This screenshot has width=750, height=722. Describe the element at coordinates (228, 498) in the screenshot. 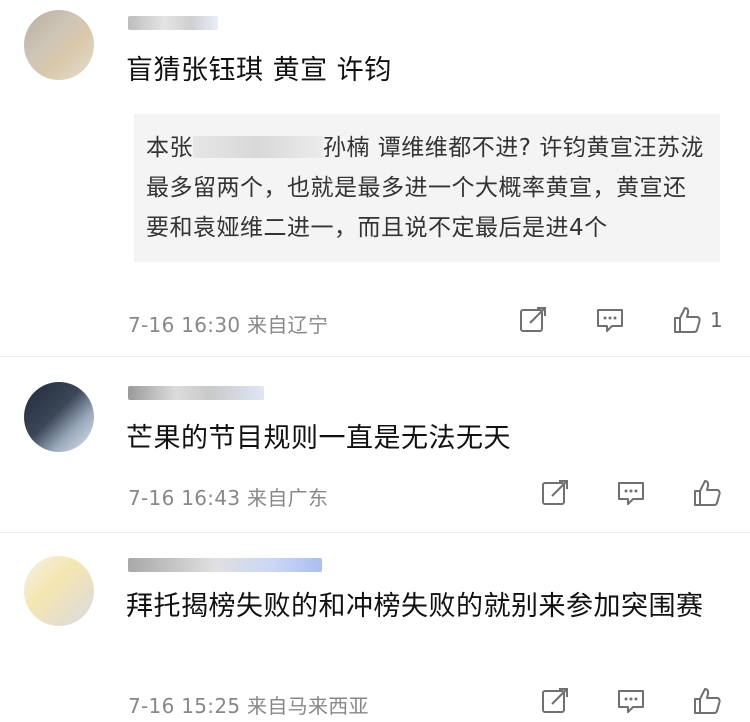

I see `comment-meta: 7-16 16:43 来自广东` at that location.